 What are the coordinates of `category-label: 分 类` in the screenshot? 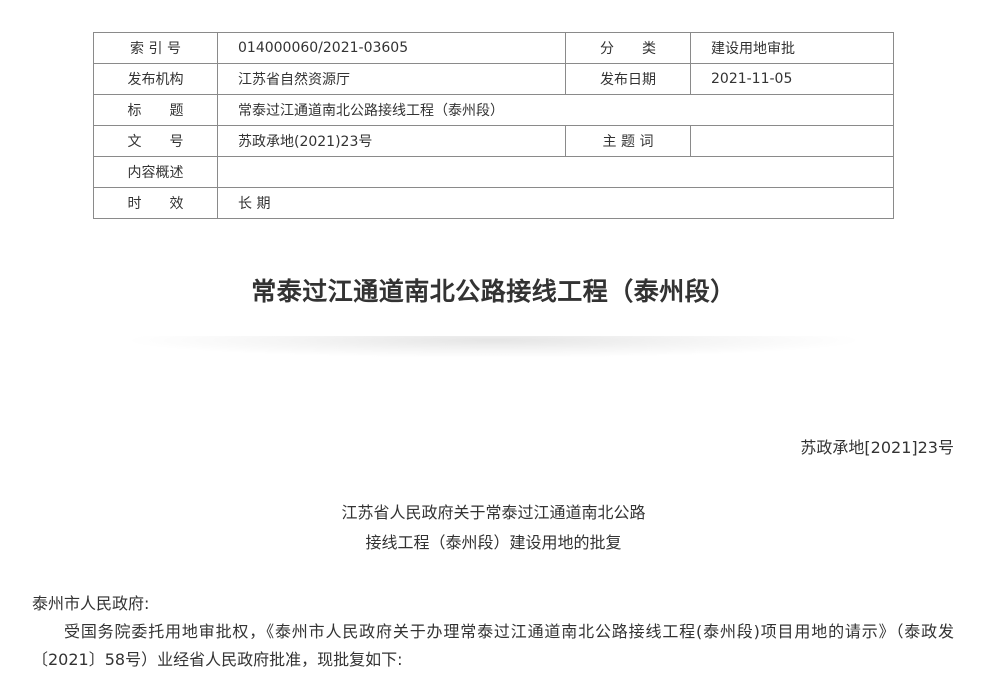 It's located at (628, 48).